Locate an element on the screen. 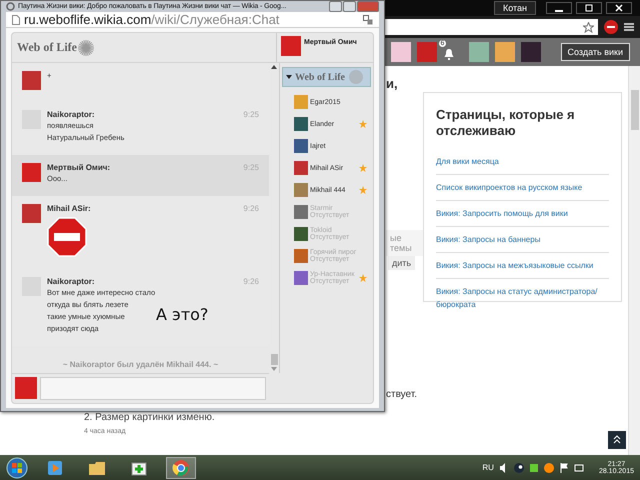 This screenshot has height=480, width=640. watchlist-link: Список википроектов на русском языке is located at coordinates (522, 188).